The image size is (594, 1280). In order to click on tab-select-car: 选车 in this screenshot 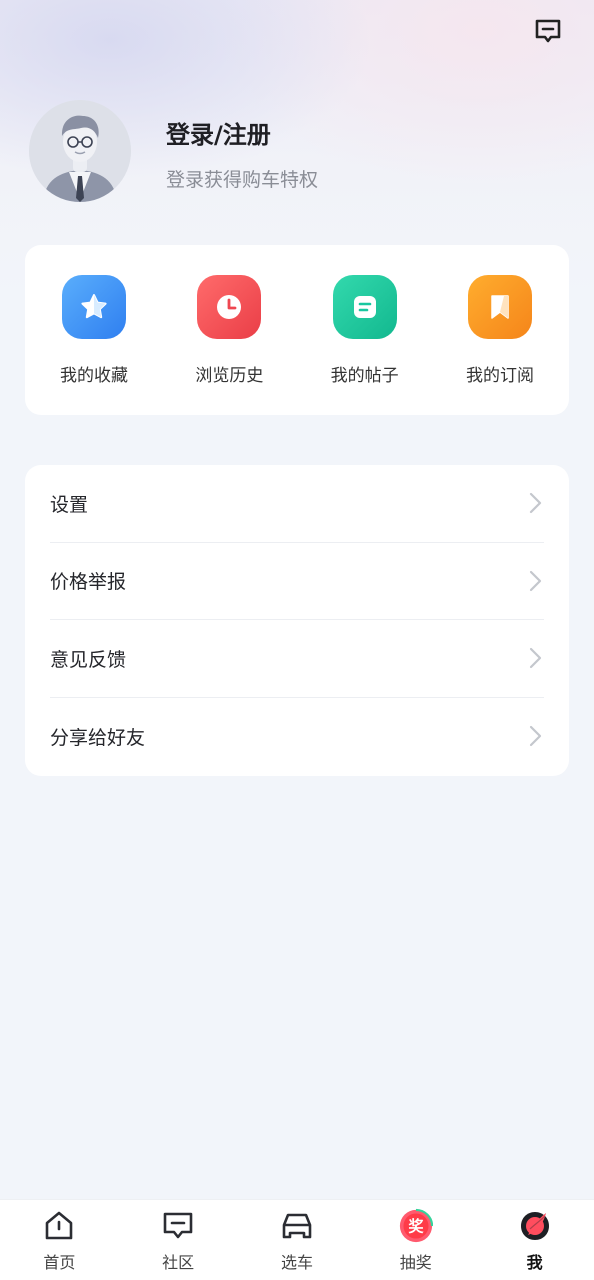, I will do `click(297, 1240)`.